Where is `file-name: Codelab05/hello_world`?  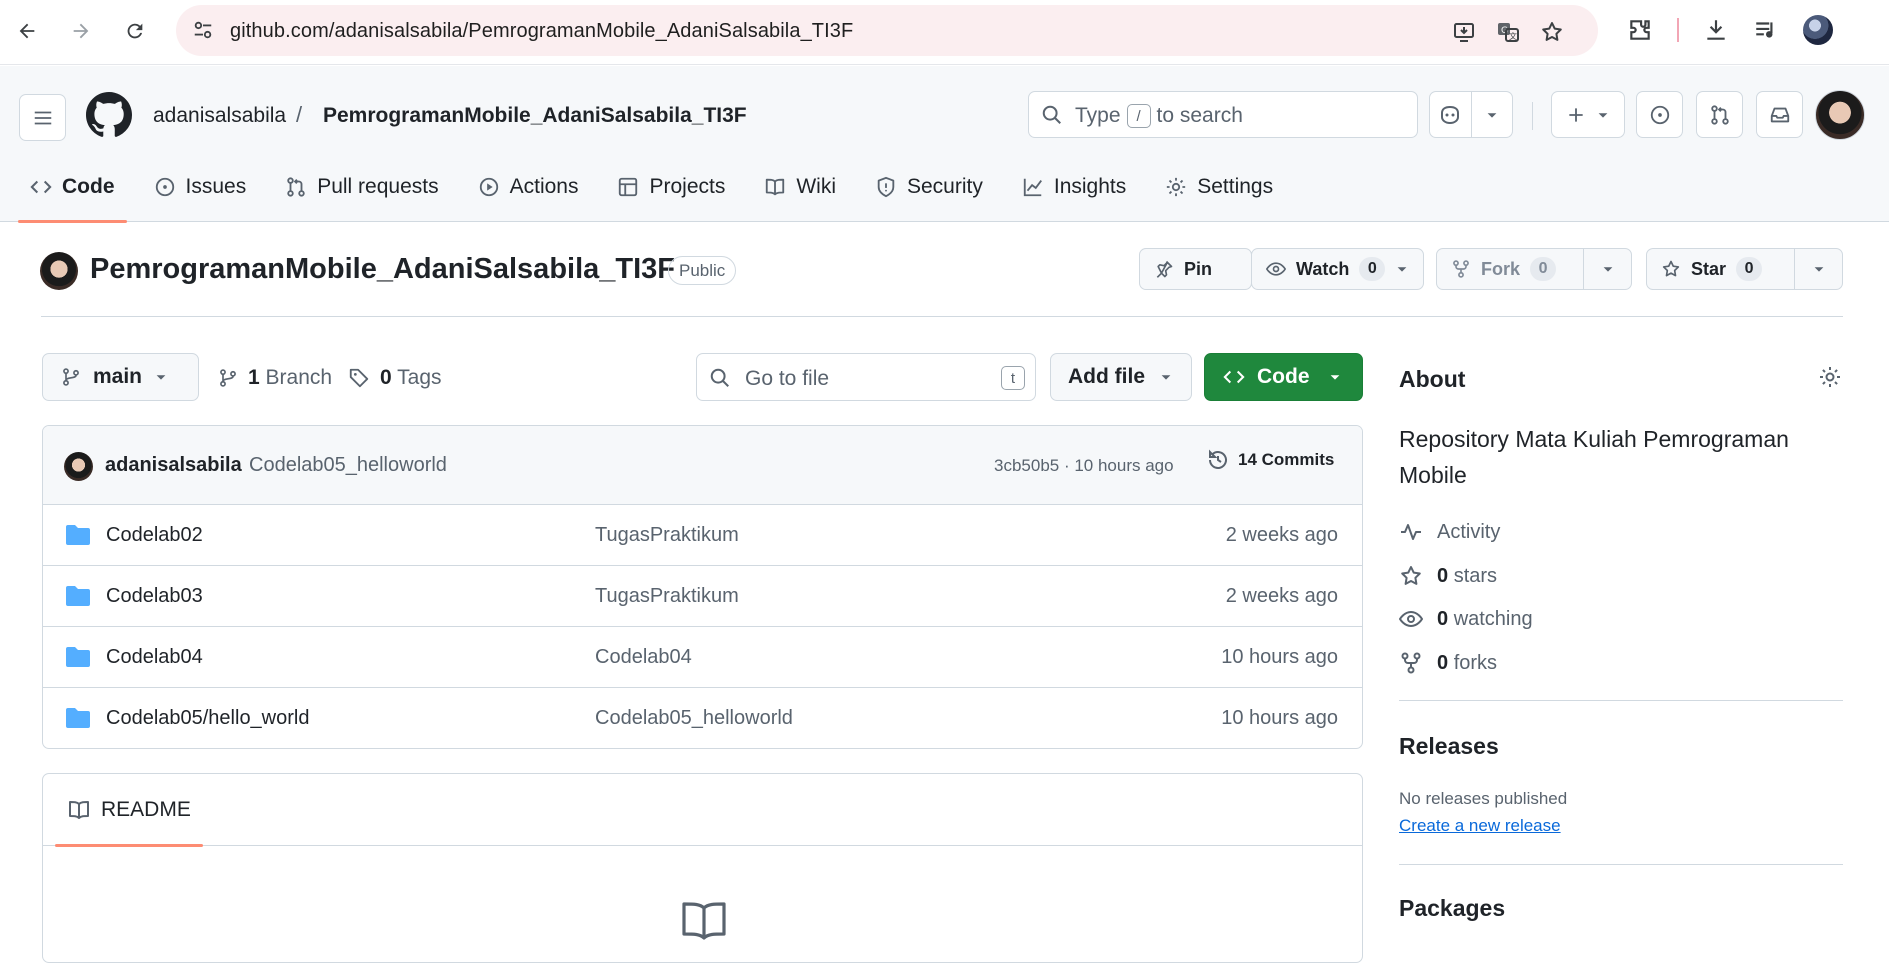
file-name: Codelab05/hello_world is located at coordinates (207, 718).